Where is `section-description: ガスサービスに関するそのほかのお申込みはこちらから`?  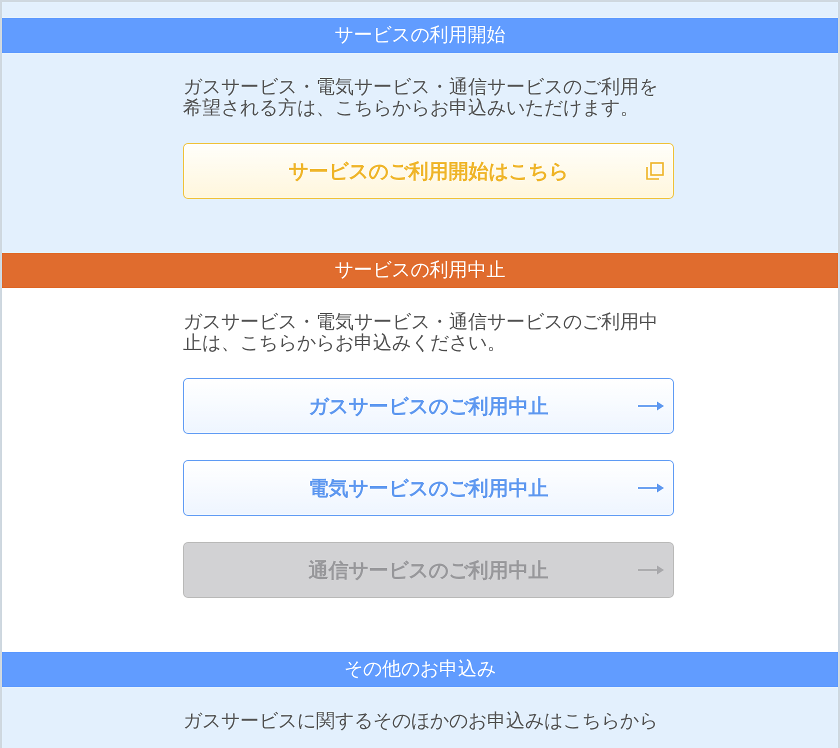 section-description: ガスサービスに関するそのほかのお申込みはこちらから is located at coordinates (421, 721).